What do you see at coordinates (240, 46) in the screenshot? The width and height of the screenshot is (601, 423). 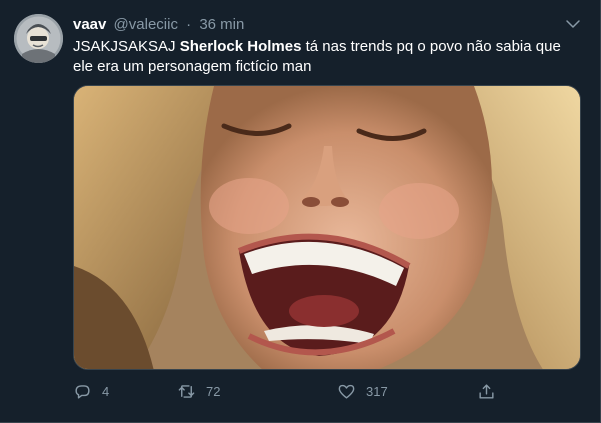 I see `trend-mention: Sherlock Holmes` at bounding box center [240, 46].